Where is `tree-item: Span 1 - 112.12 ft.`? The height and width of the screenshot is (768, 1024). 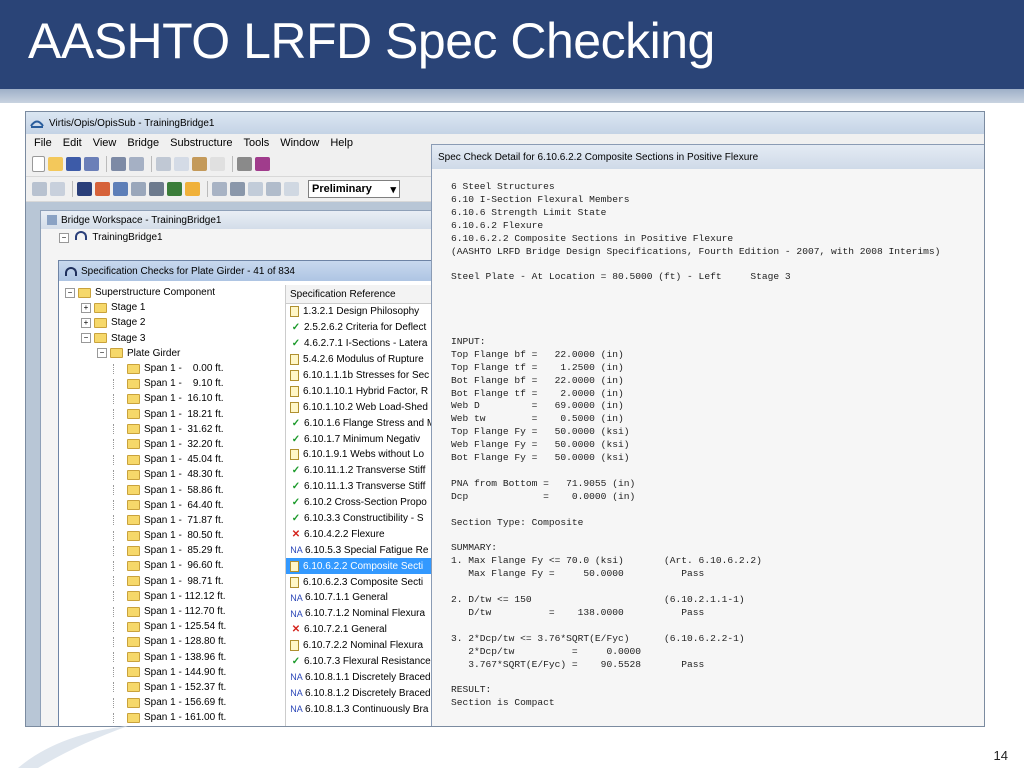
tree-item: Span 1 - 112.12 ft. is located at coordinates (175, 596).